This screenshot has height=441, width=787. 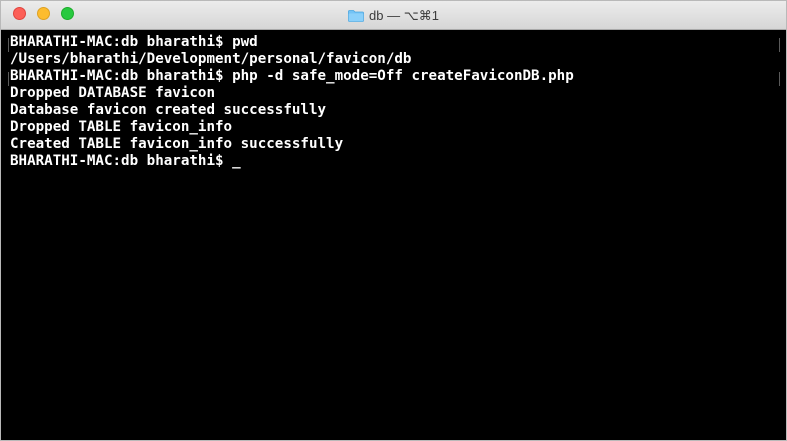 What do you see at coordinates (112, 93) in the screenshot?
I see `terminal-line: Dropped DATABASE favicon` at bounding box center [112, 93].